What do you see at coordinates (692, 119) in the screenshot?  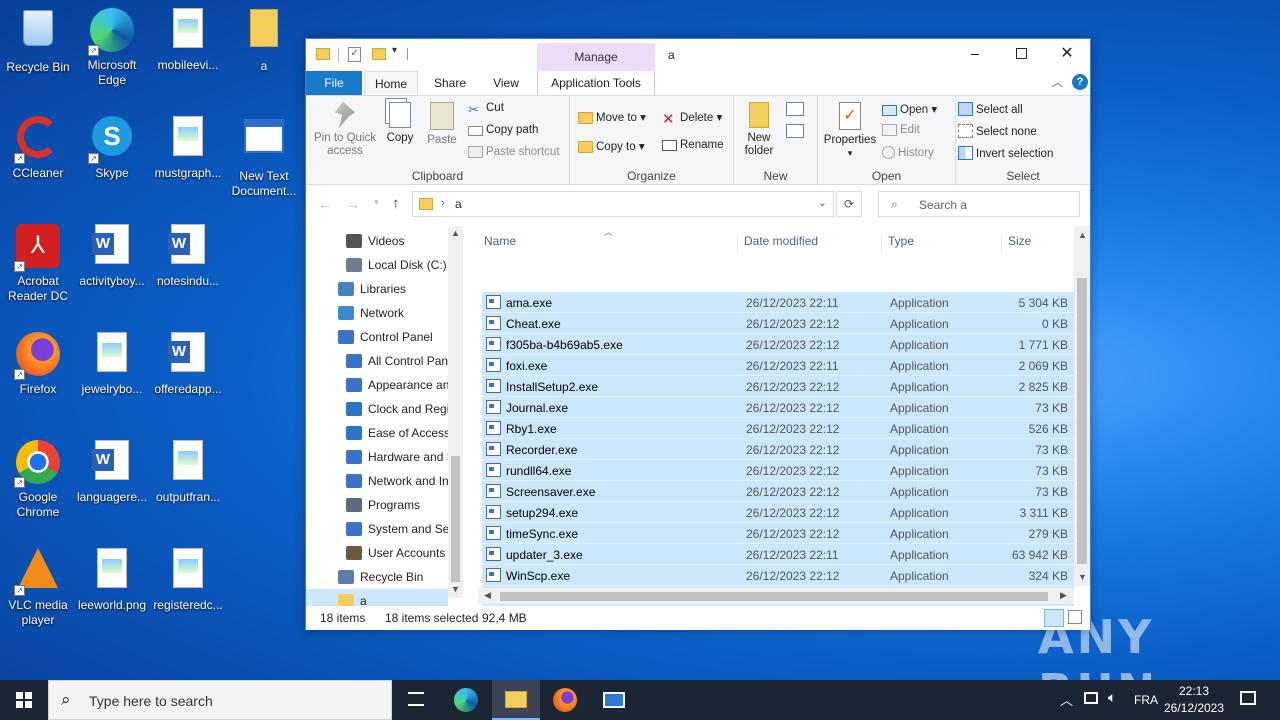 I see `delete-button: ✕ Delete ▾` at bounding box center [692, 119].